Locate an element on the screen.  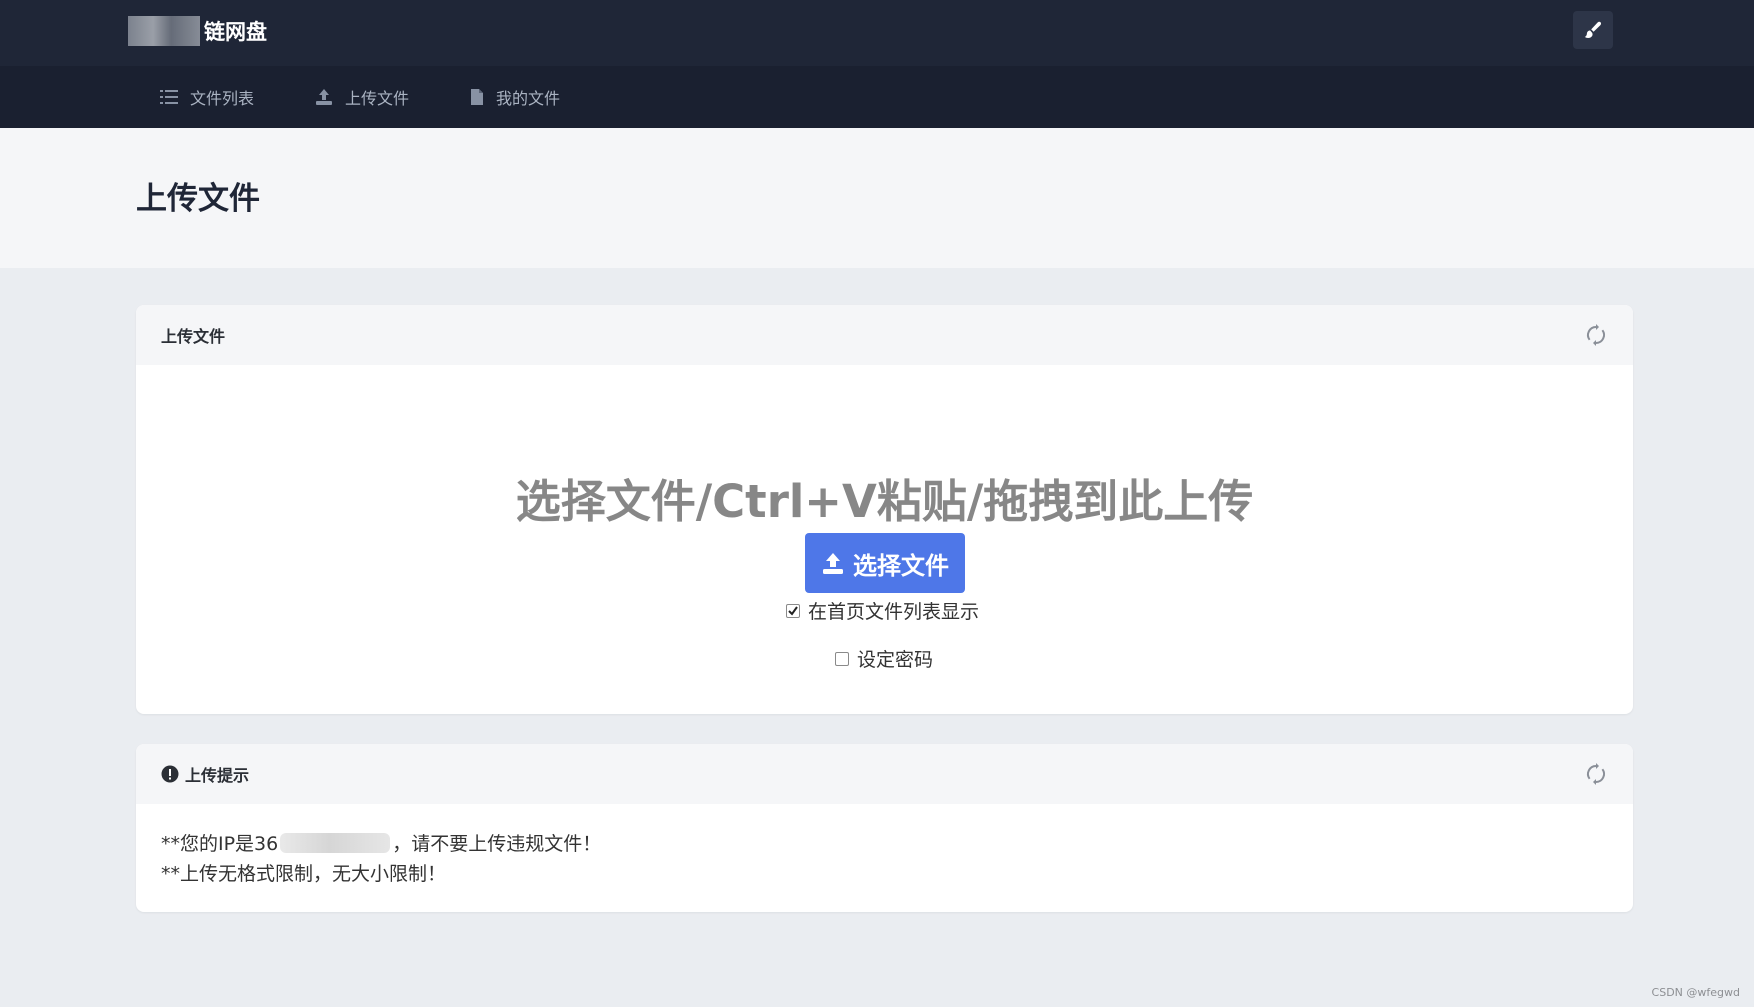
site-logo: 链网盘 is located at coordinates (197, 31).